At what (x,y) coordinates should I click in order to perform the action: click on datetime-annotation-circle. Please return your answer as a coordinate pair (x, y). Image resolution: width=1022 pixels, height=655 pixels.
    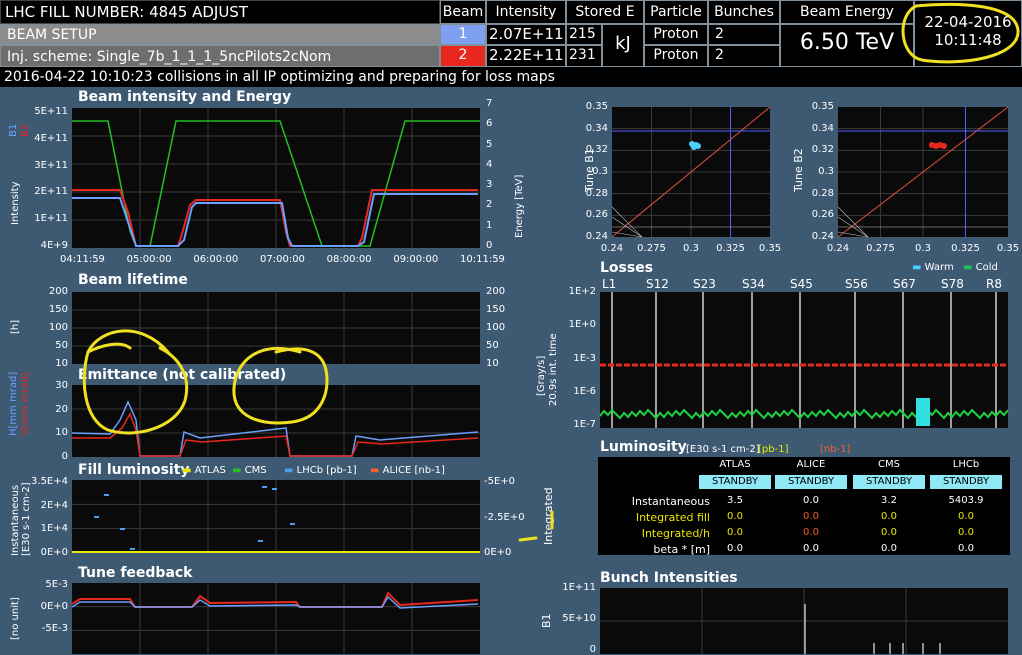
    Looking at the image, I should click on (960, 33).